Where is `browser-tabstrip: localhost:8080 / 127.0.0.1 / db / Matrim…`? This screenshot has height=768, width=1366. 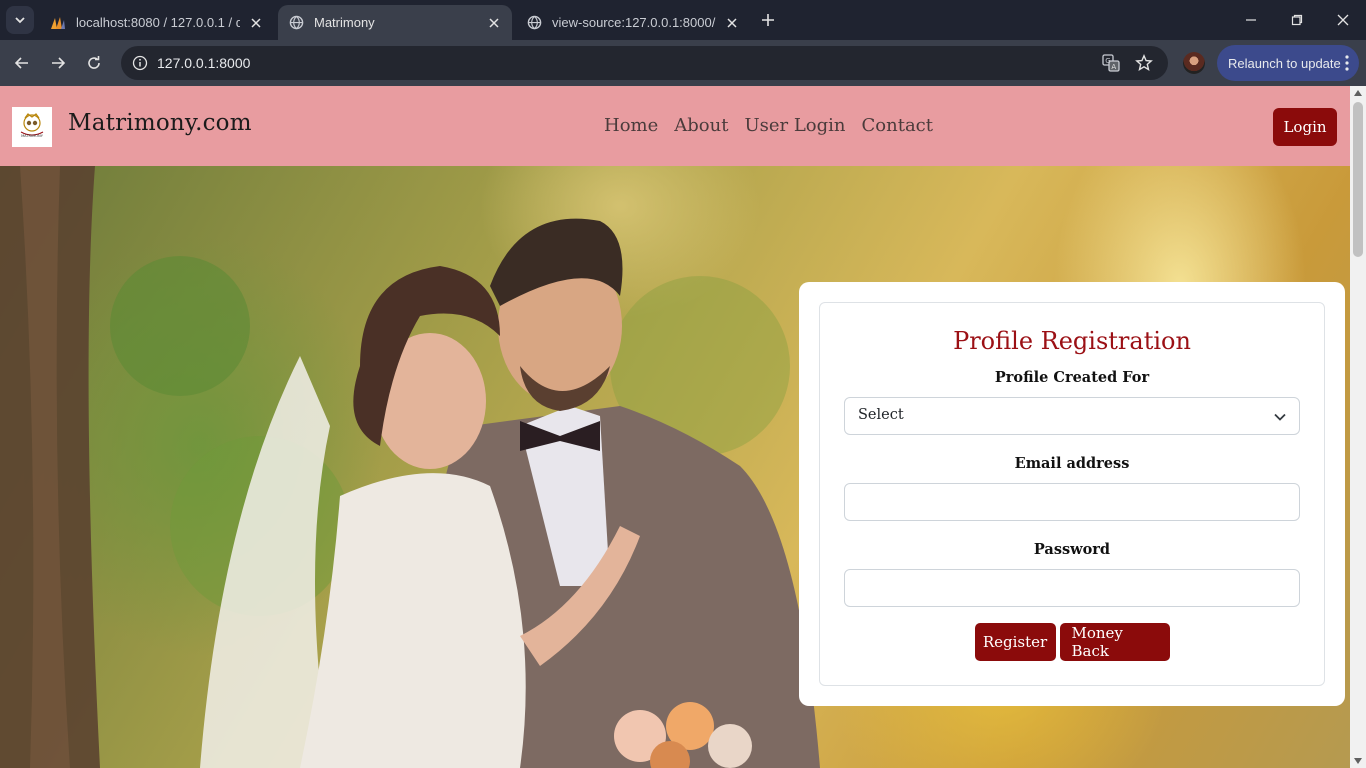 browser-tabstrip: localhost:8080 / 127.0.0.1 / db / Matrim… is located at coordinates (683, 20).